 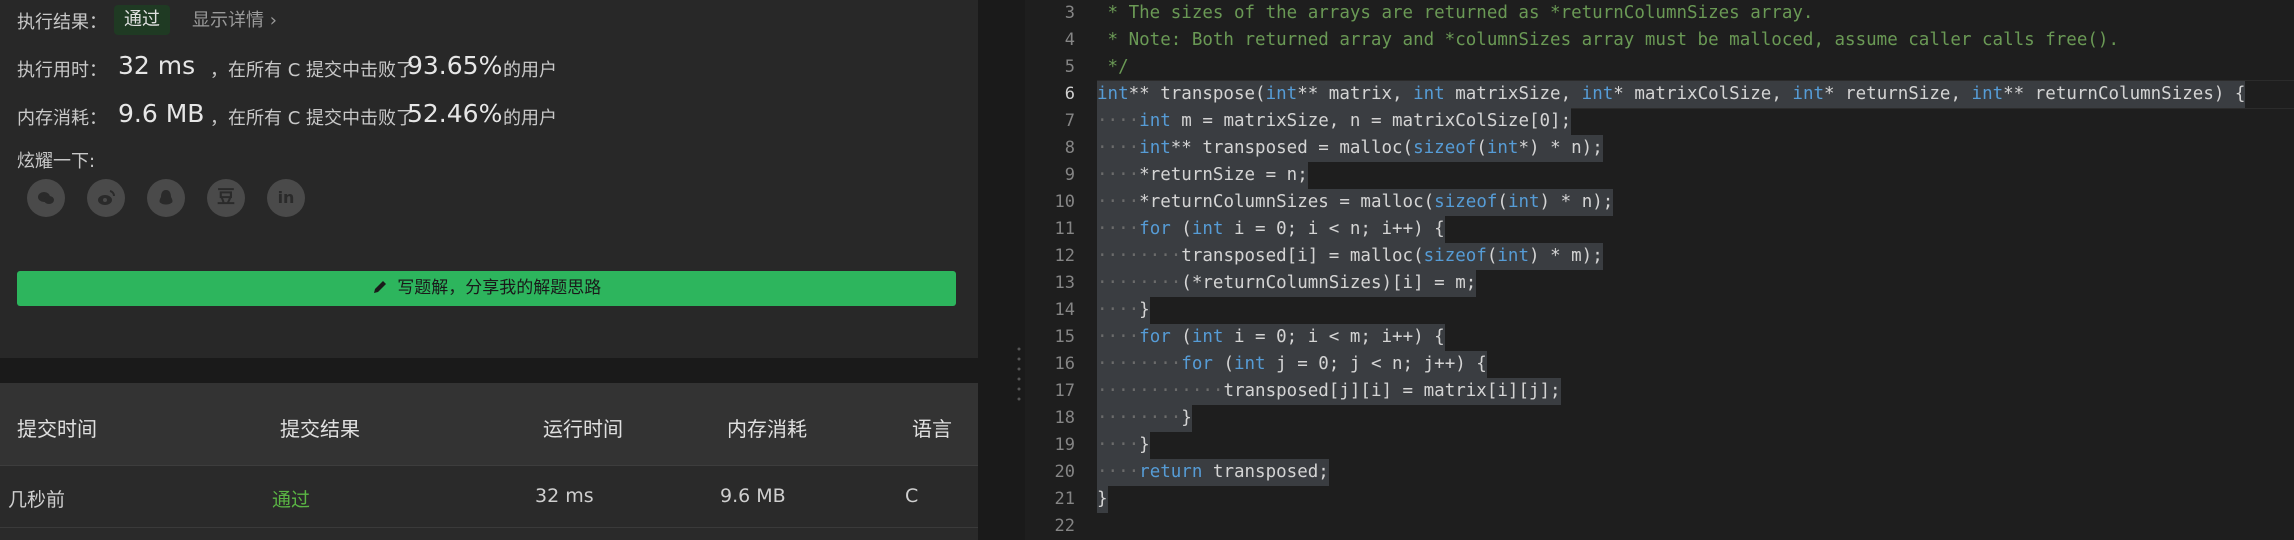 What do you see at coordinates (157, 65) in the screenshot?
I see `runtime-value: 32 ms` at bounding box center [157, 65].